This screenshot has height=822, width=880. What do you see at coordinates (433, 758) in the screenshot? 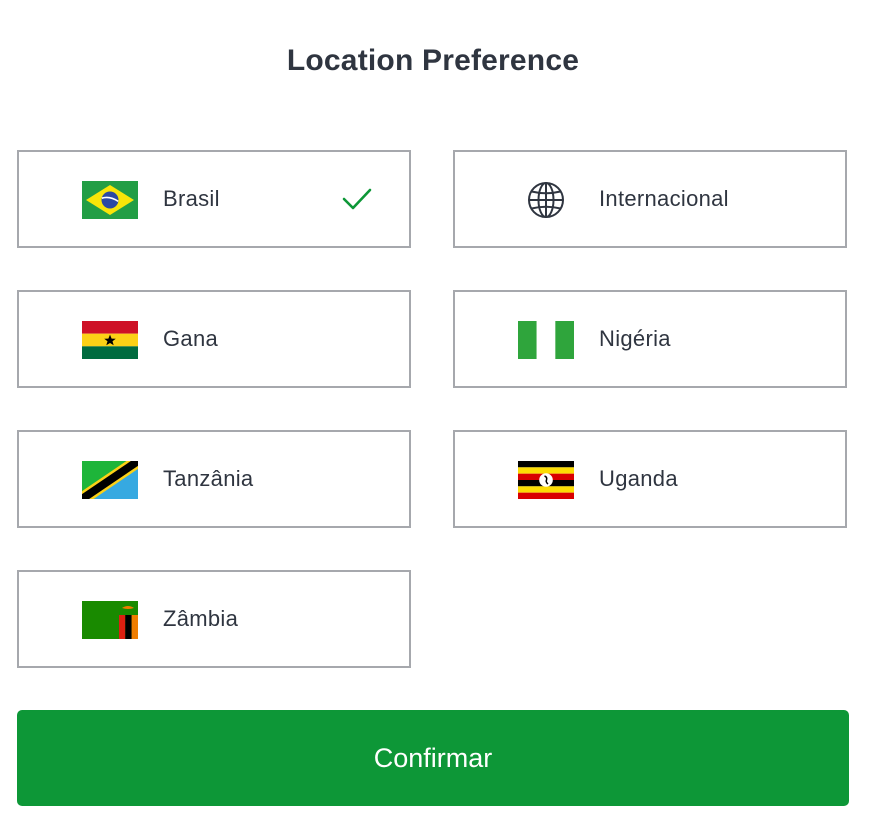
I see `confirm-button: Confirmar` at bounding box center [433, 758].